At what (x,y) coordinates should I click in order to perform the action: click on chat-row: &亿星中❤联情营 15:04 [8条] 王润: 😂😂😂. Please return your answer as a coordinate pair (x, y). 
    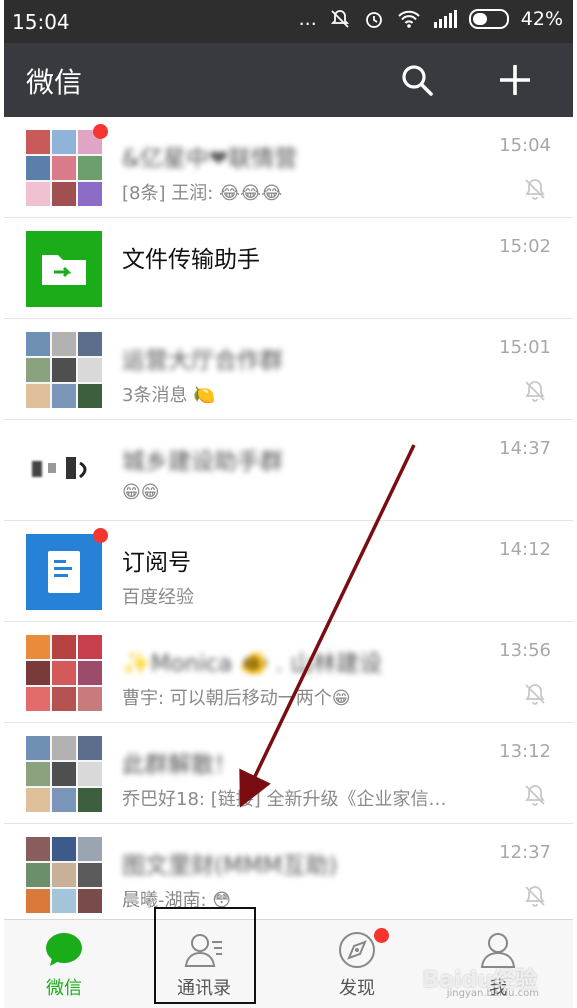
    Looking at the image, I should click on (288, 167).